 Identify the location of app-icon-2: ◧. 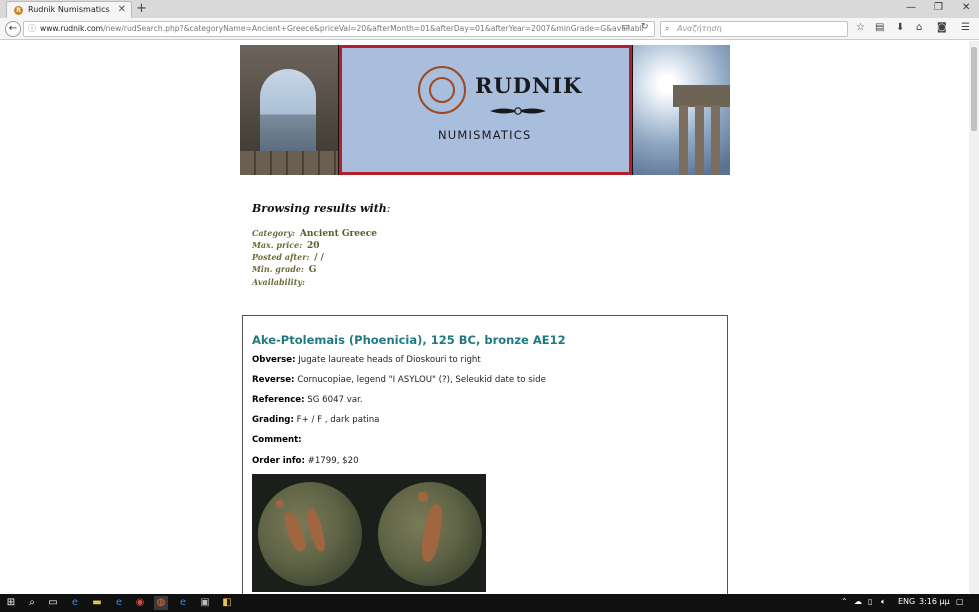
(227, 603).